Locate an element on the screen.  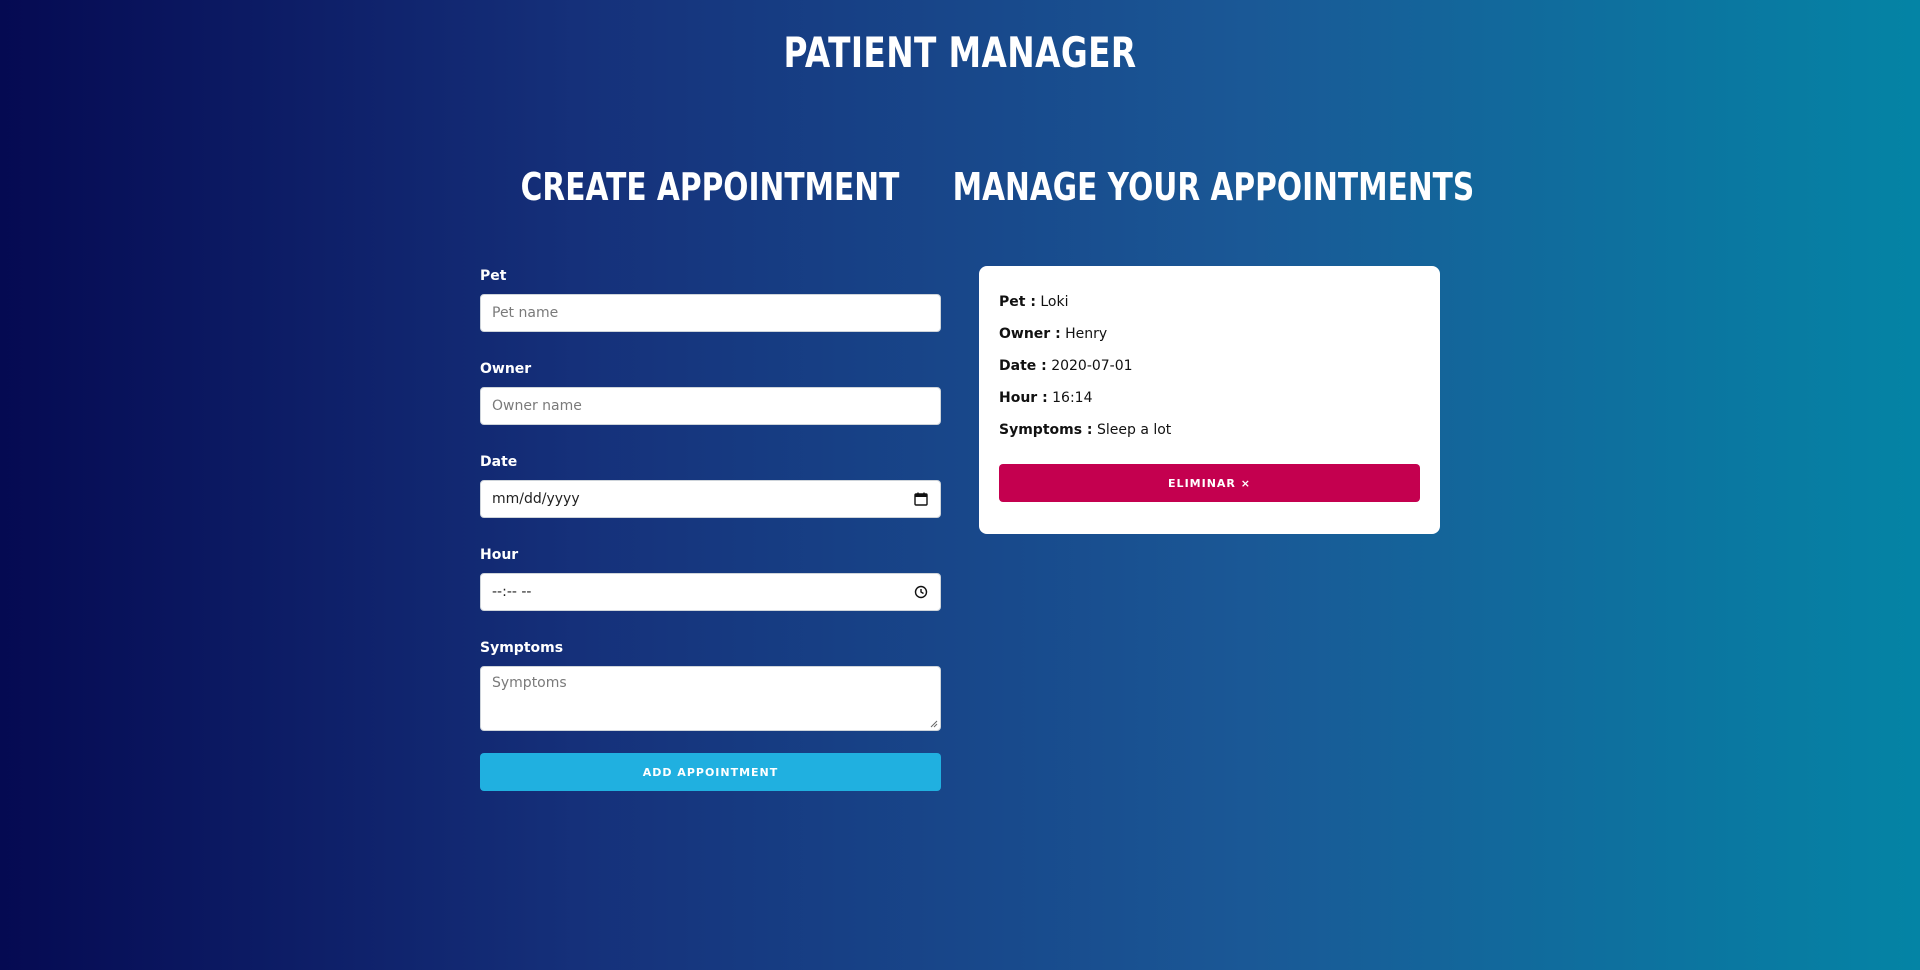
hour-input: --:-- -- is located at coordinates (710, 592).